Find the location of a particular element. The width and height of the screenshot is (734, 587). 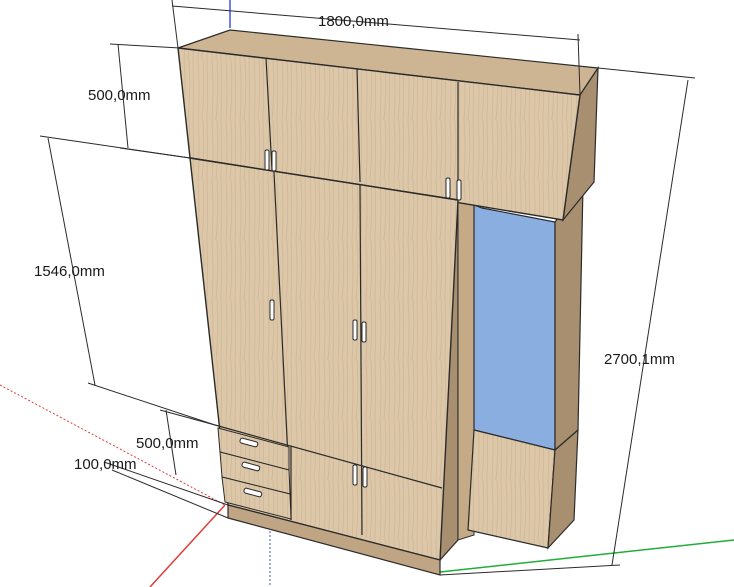

dim-width-ext-left is located at coordinates (175, 24).